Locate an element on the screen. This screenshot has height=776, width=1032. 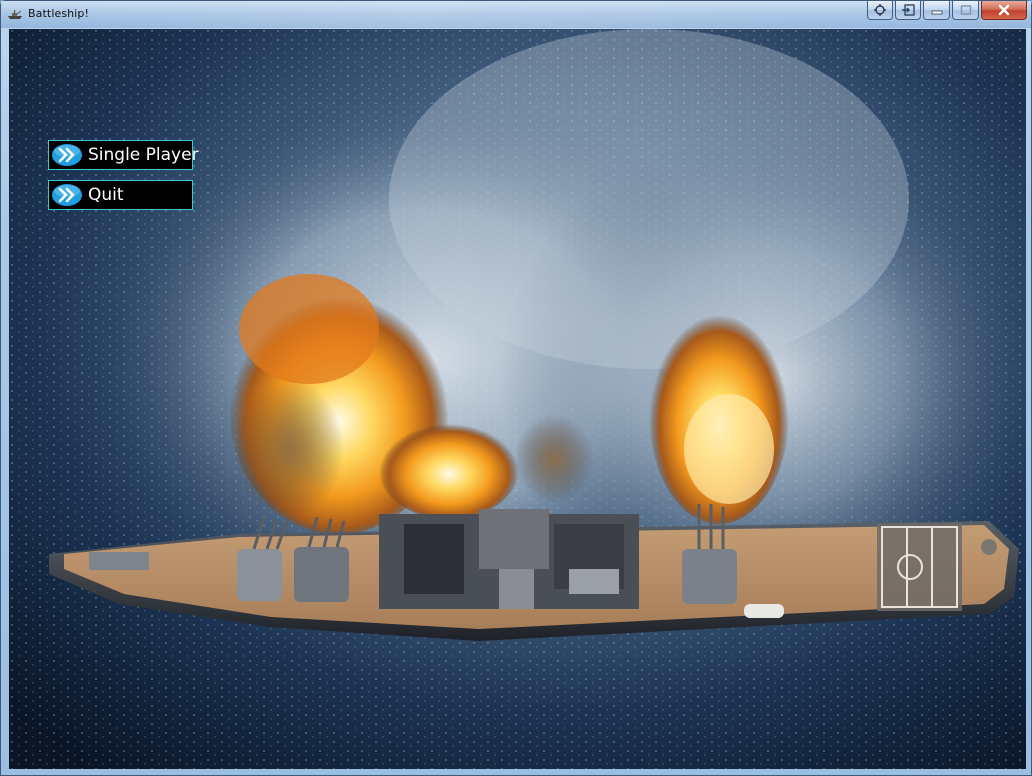
minimize-icon is located at coordinates (936, 12).